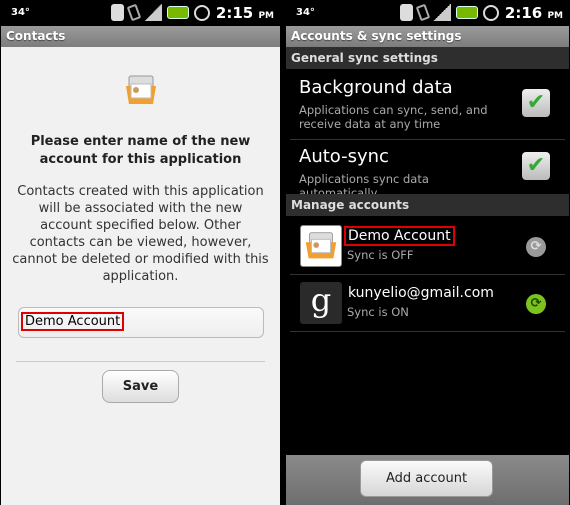 The image size is (570, 505). What do you see at coordinates (141, 322) in the screenshot?
I see `account-name-input: Demo Account` at bounding box center [141, 322].